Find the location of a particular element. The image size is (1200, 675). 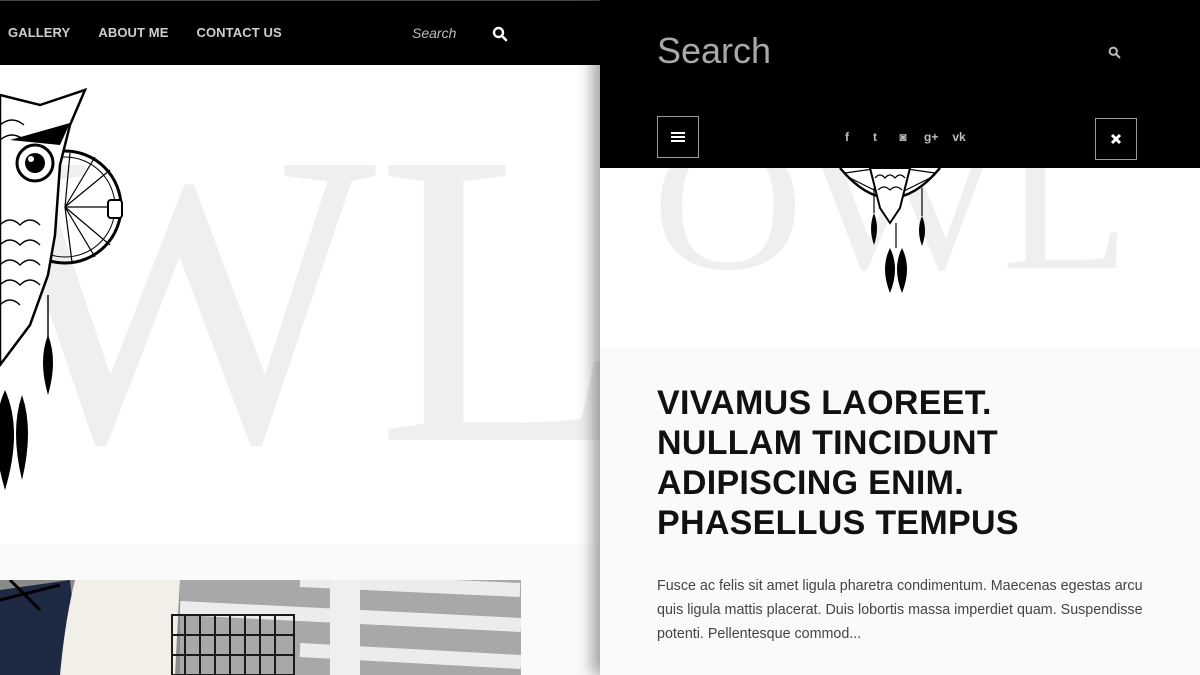

social-links: f t ◙ g+ vk is located at coordinates (903, 137).